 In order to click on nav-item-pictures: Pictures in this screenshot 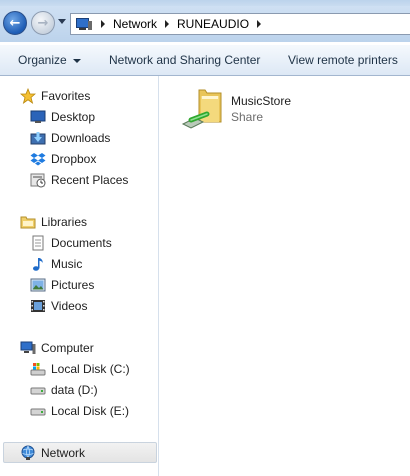, I will do `click(79, 284)`.